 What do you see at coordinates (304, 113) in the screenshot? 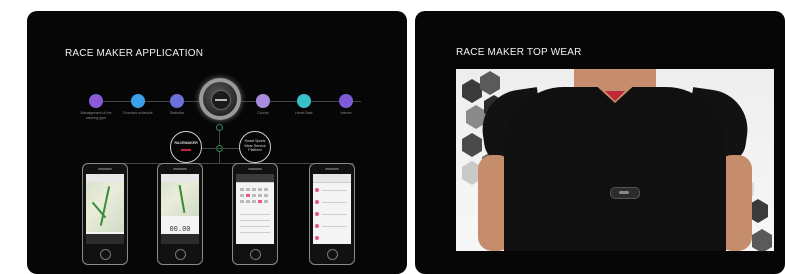
I see `feature-label: Heart Rate` at bounding box center [304, 113].